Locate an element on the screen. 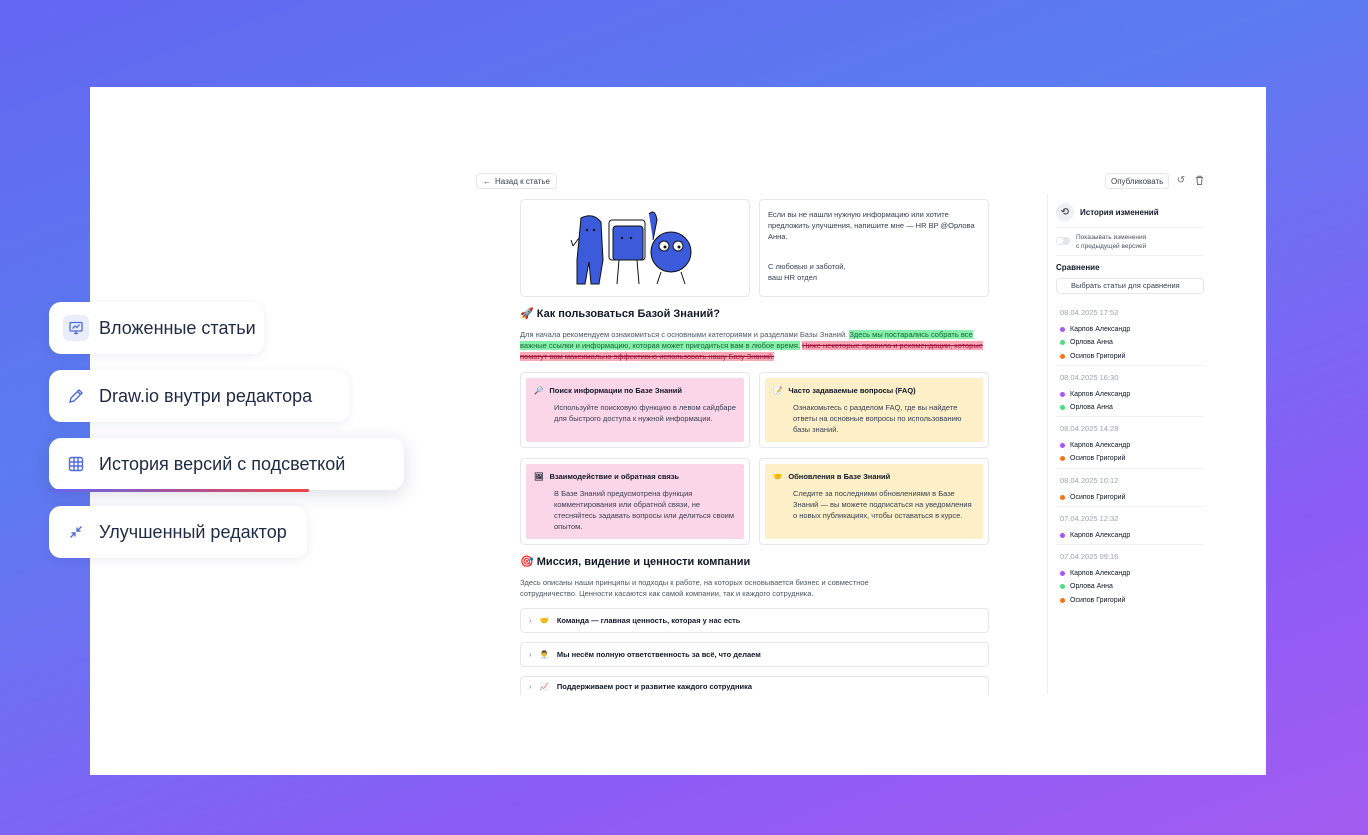 This screenshot has width=1368, height=835. card-title: Поиск информации по Базе Знаний is located at coordinates (616, 390).